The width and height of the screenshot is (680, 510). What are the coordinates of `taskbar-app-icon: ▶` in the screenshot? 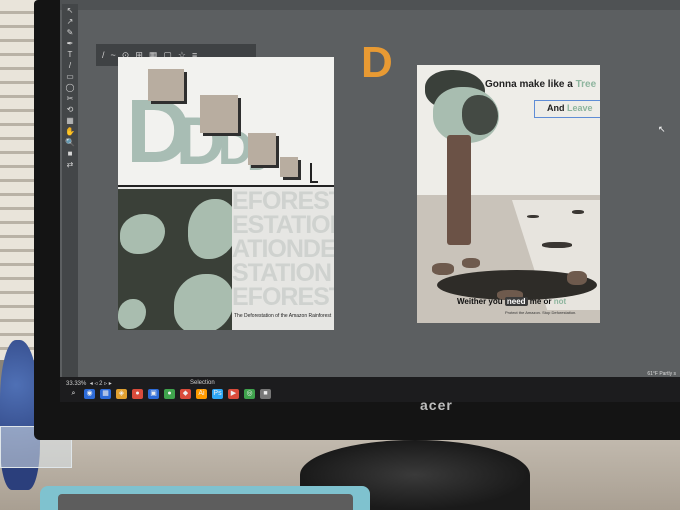 It's located at (233, 394).